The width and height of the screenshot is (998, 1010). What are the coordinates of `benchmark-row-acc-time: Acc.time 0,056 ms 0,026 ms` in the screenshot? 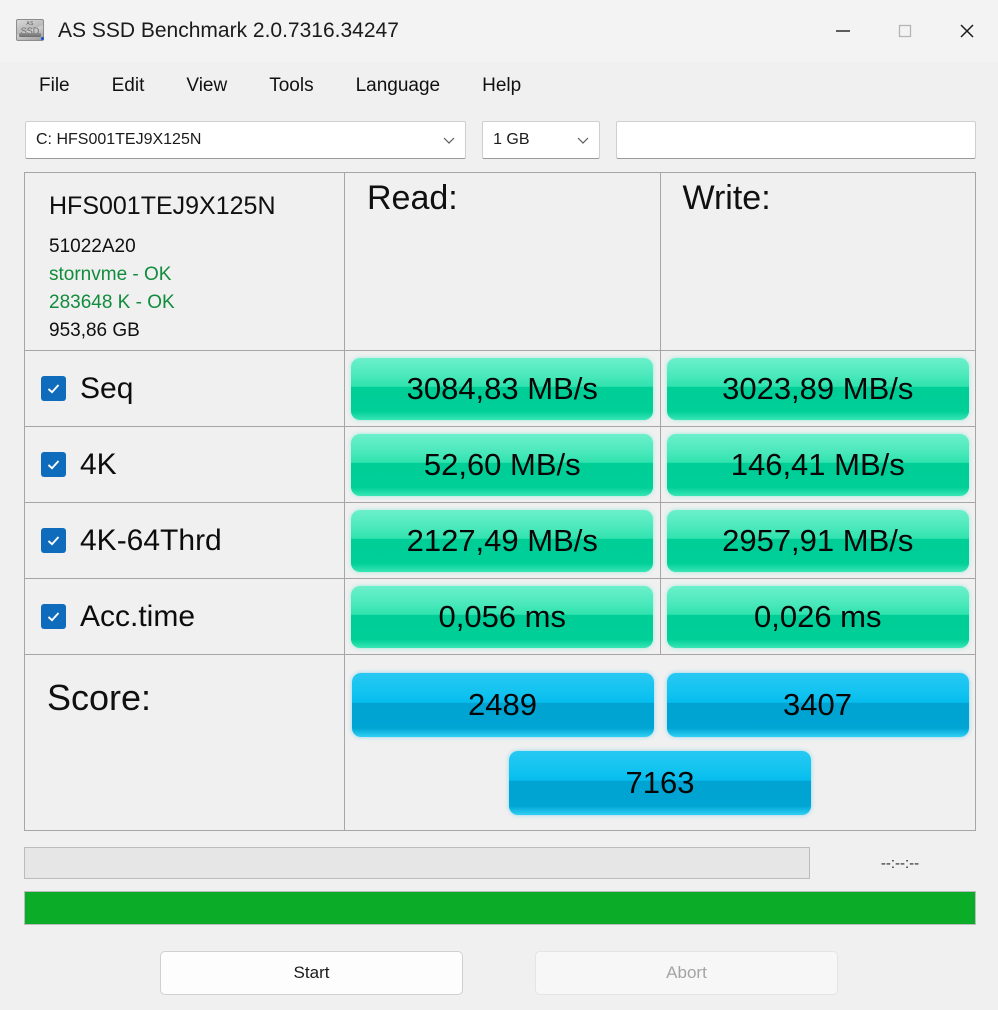 It's located at (500, 617).